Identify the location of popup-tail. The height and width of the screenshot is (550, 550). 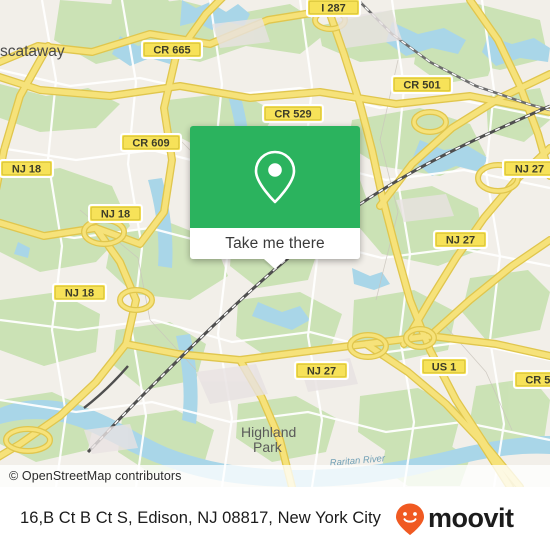
(275, 264).